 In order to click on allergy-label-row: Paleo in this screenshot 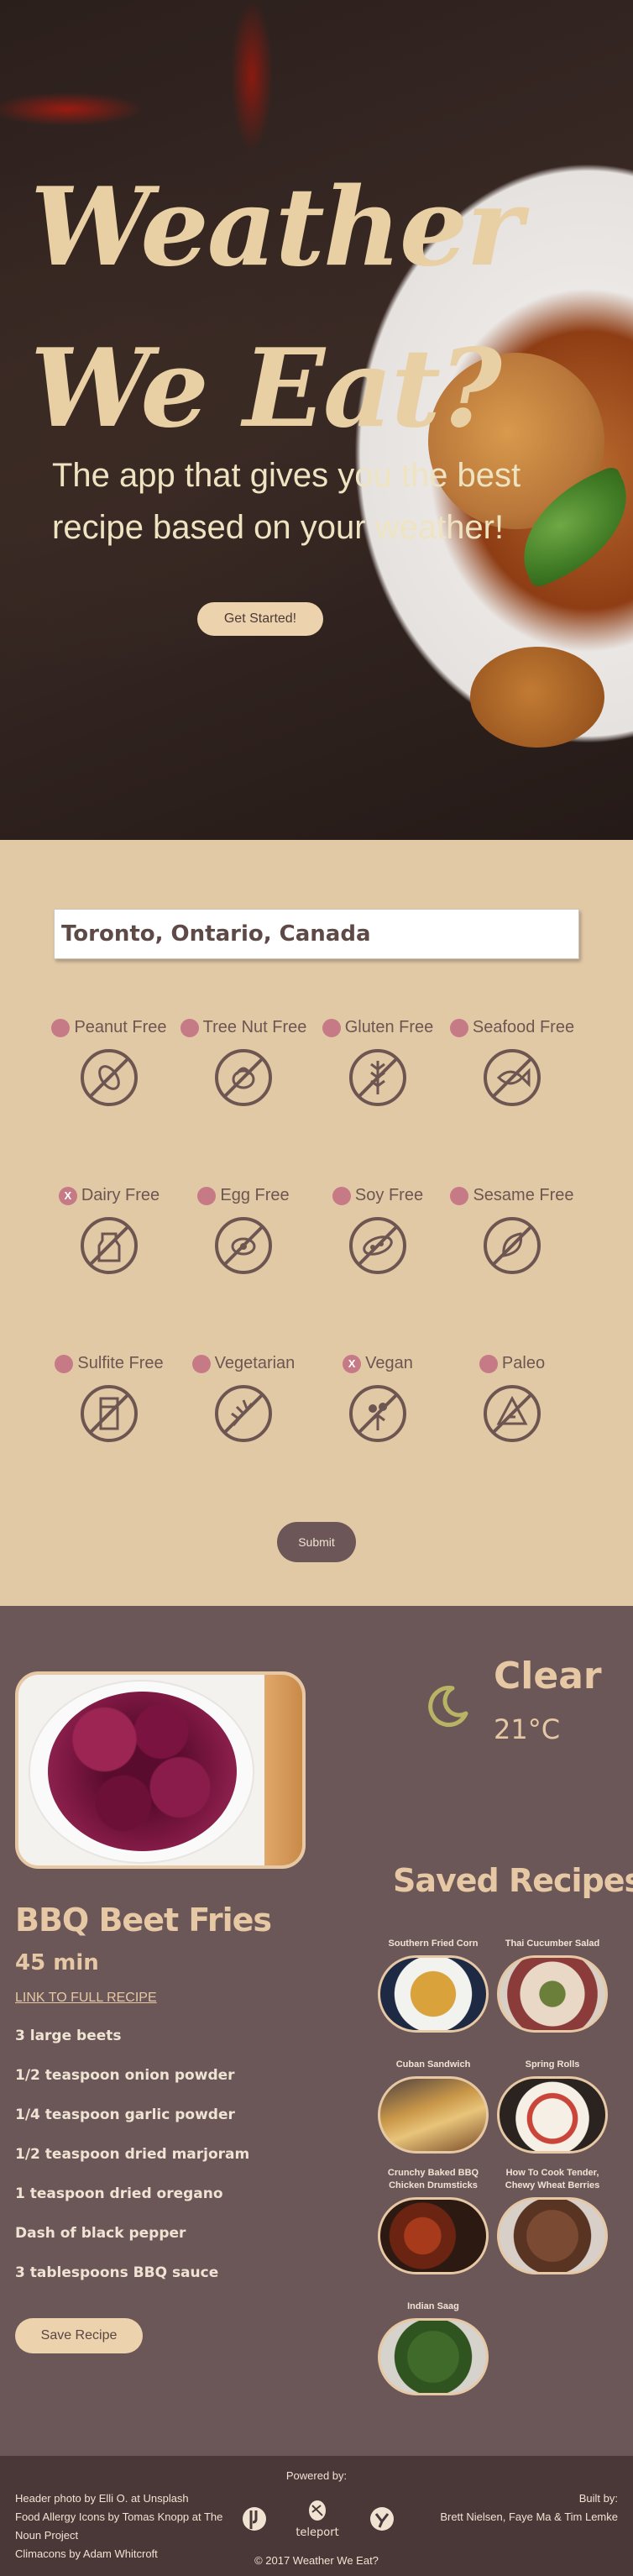, I will do `click(512, 1363)`.